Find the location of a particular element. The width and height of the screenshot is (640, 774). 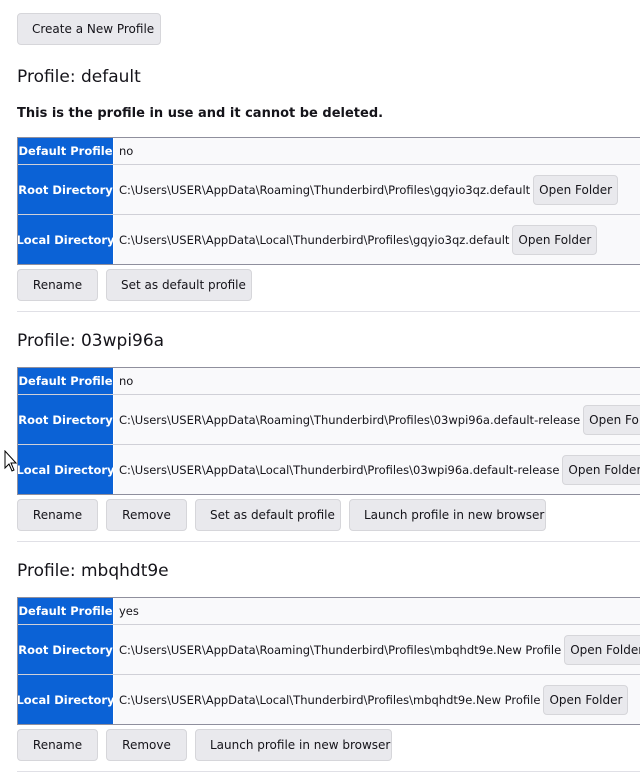

profile-title-03wpi96a: Profile: 03wpi96a is located at coordinates (91, 341).